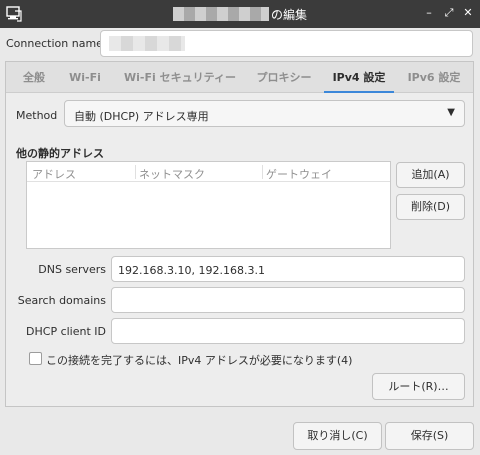  I want to click on method-select: 自動 (DHCP) アドレス専用 ▼, so click(264, 113).